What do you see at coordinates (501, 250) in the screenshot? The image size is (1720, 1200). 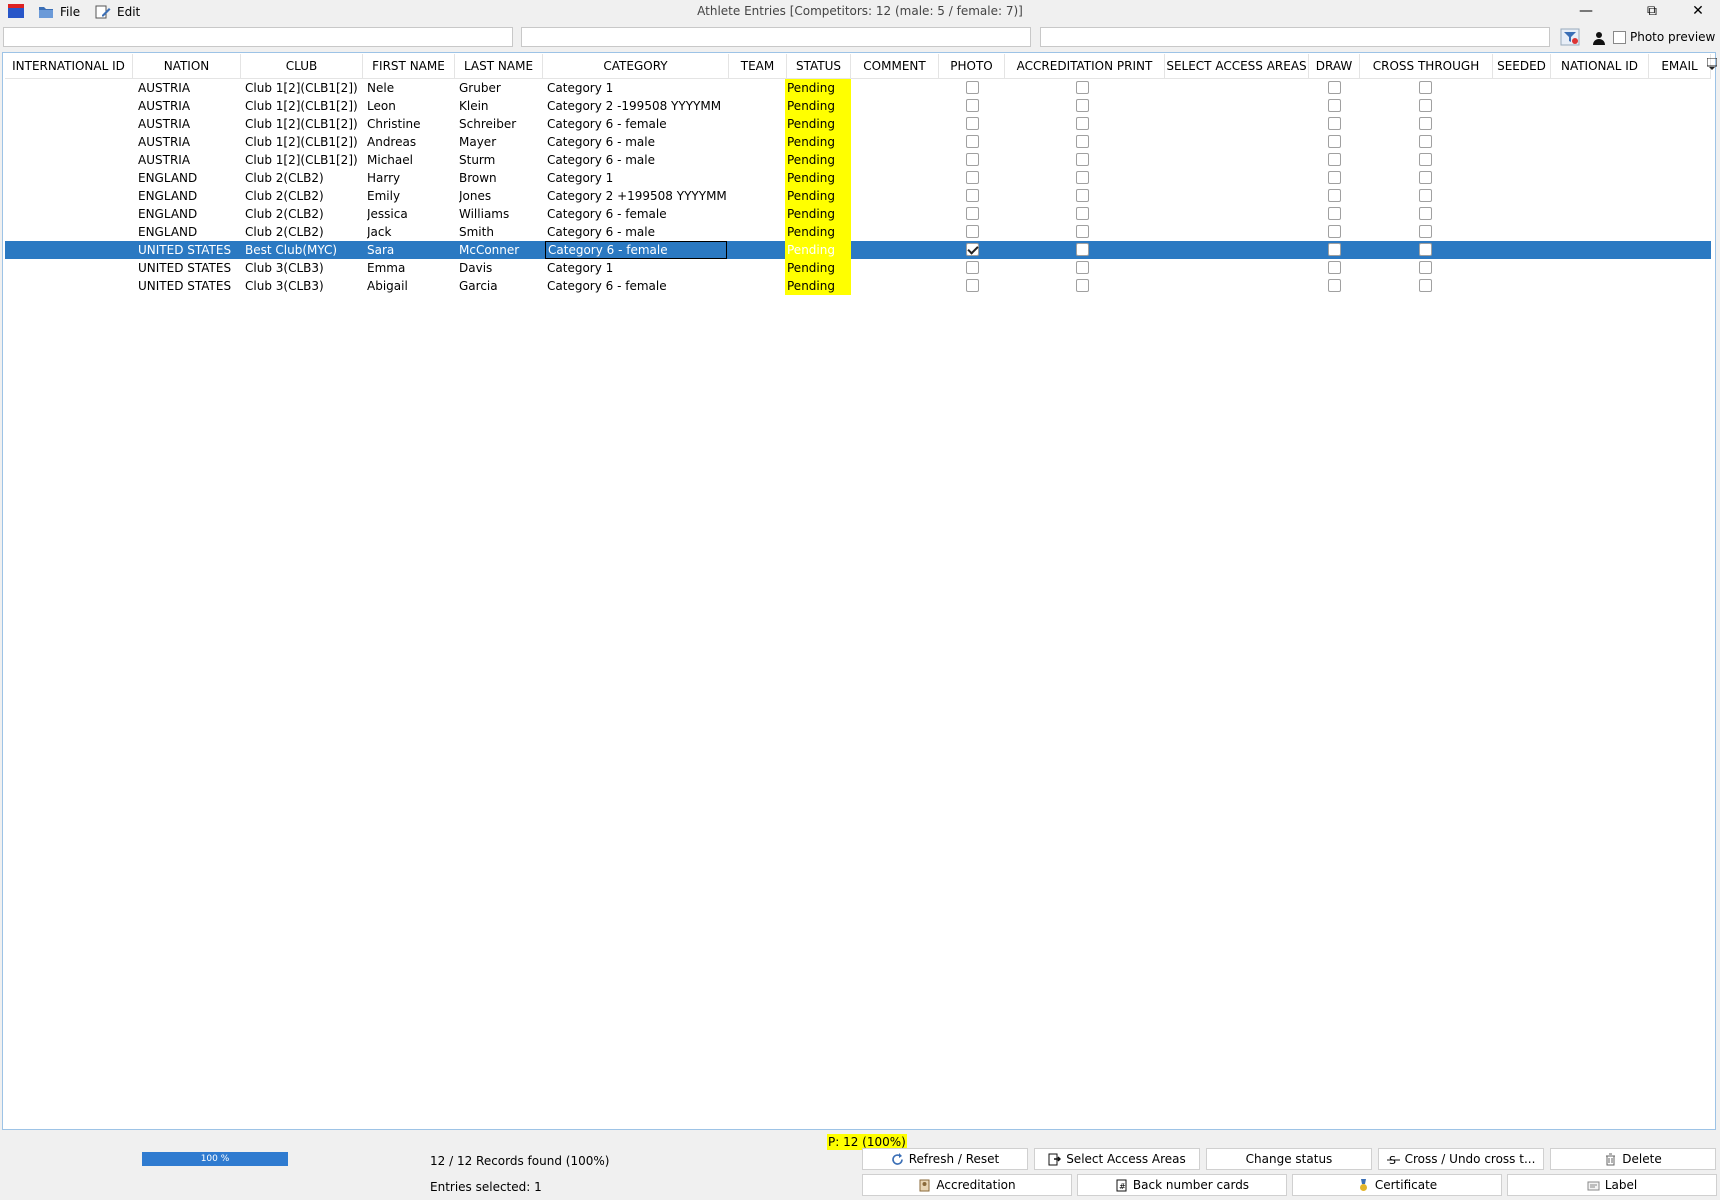 I see `cell-last: McConner` at bounding box center [501, 250].